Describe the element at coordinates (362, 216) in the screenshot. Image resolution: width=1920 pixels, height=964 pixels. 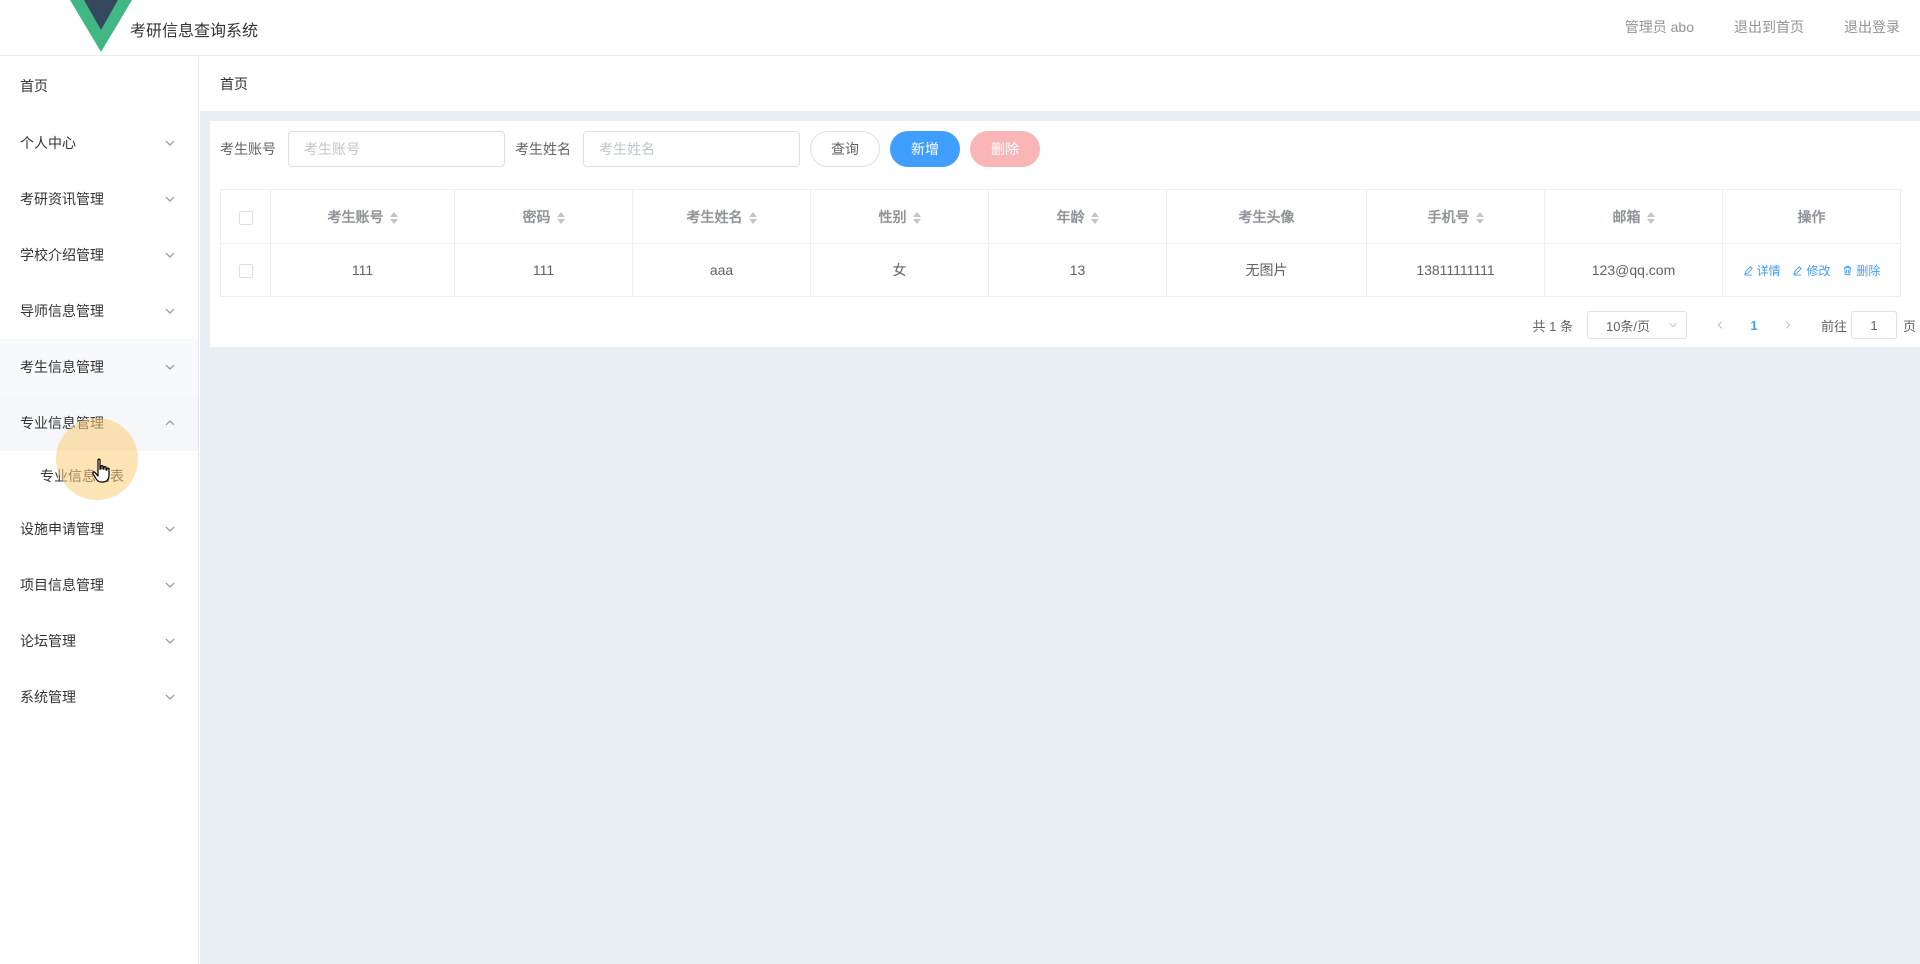
I see `column-header: 考生账号` at that location.